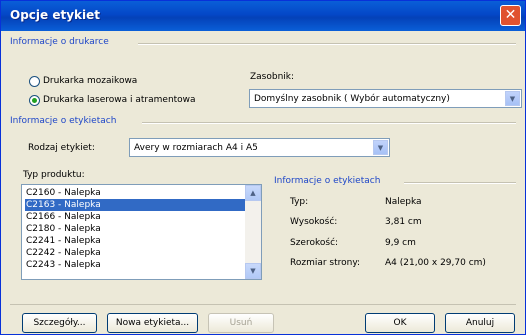 The image size is (526, 335). I want to click on page-size-value: A4 (21,00 x 29,70 cm), so click(435, 263).